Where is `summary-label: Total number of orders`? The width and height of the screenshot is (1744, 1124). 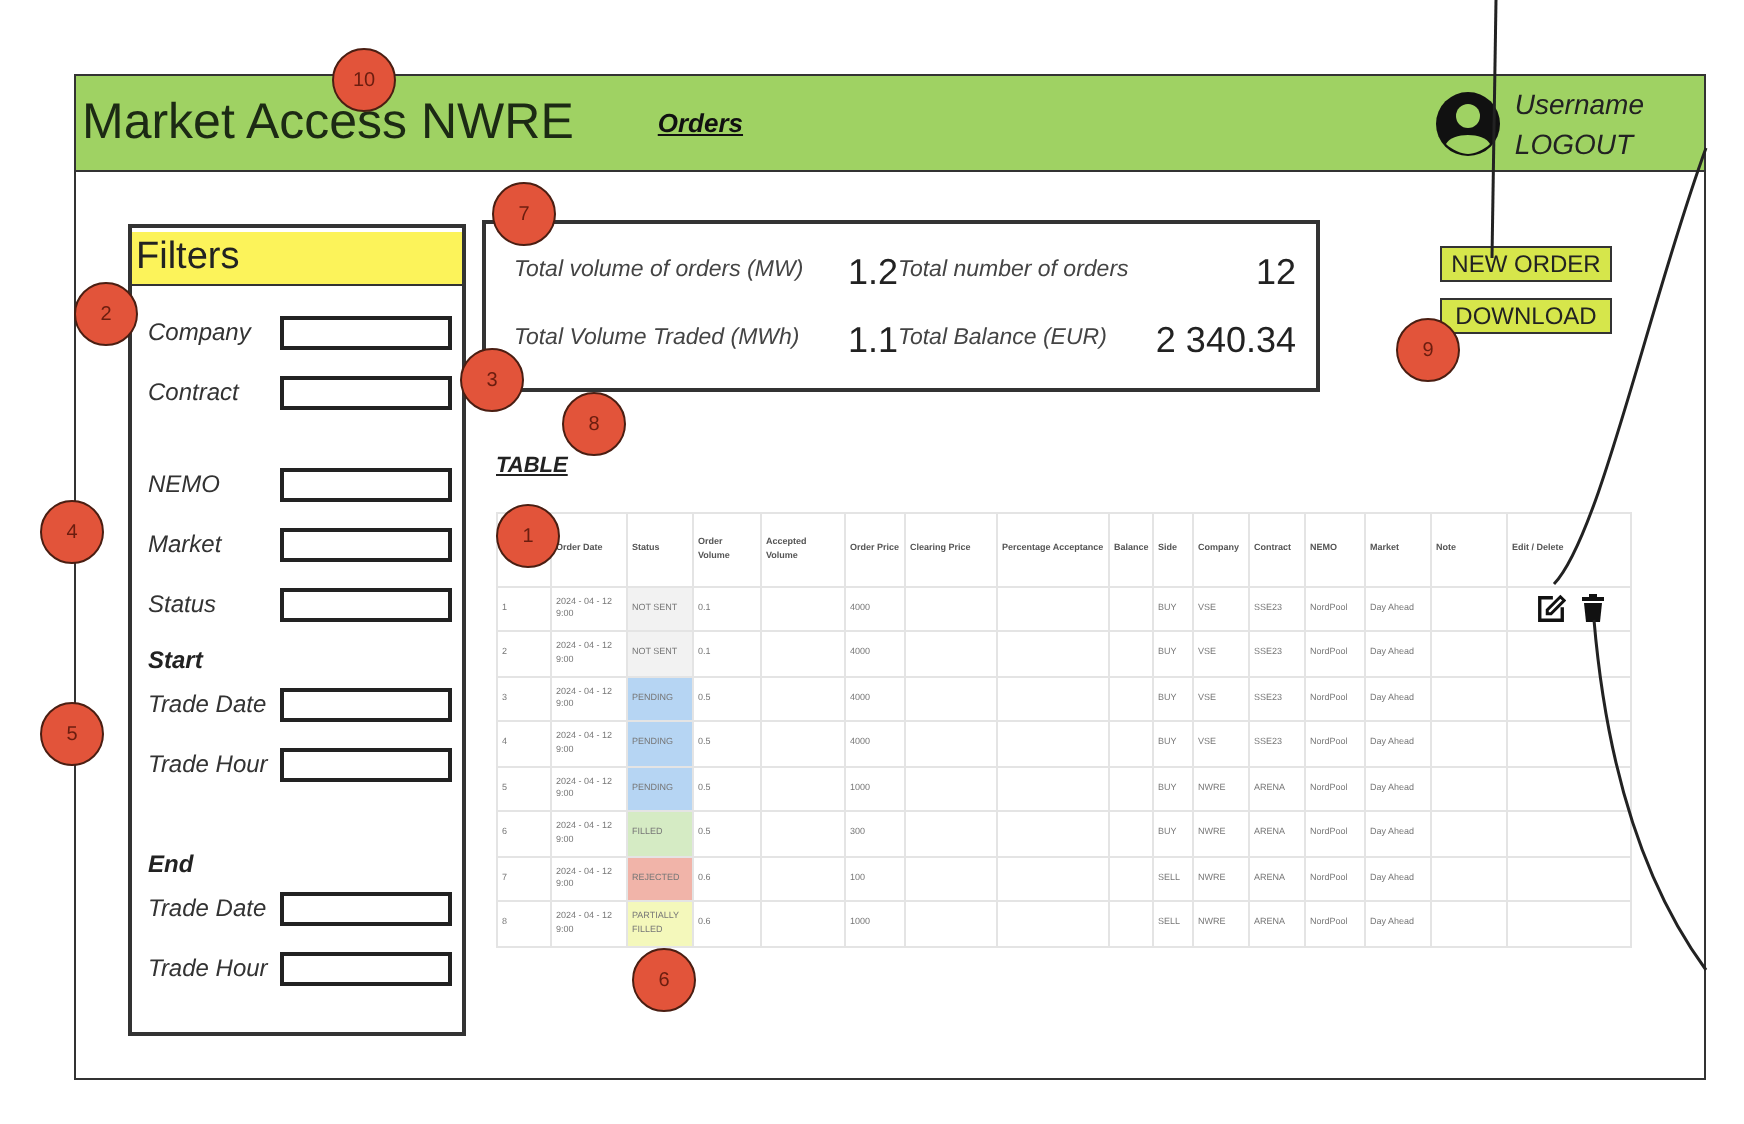
summary-label: Total number of orders is located at coordinates (1014, 271).